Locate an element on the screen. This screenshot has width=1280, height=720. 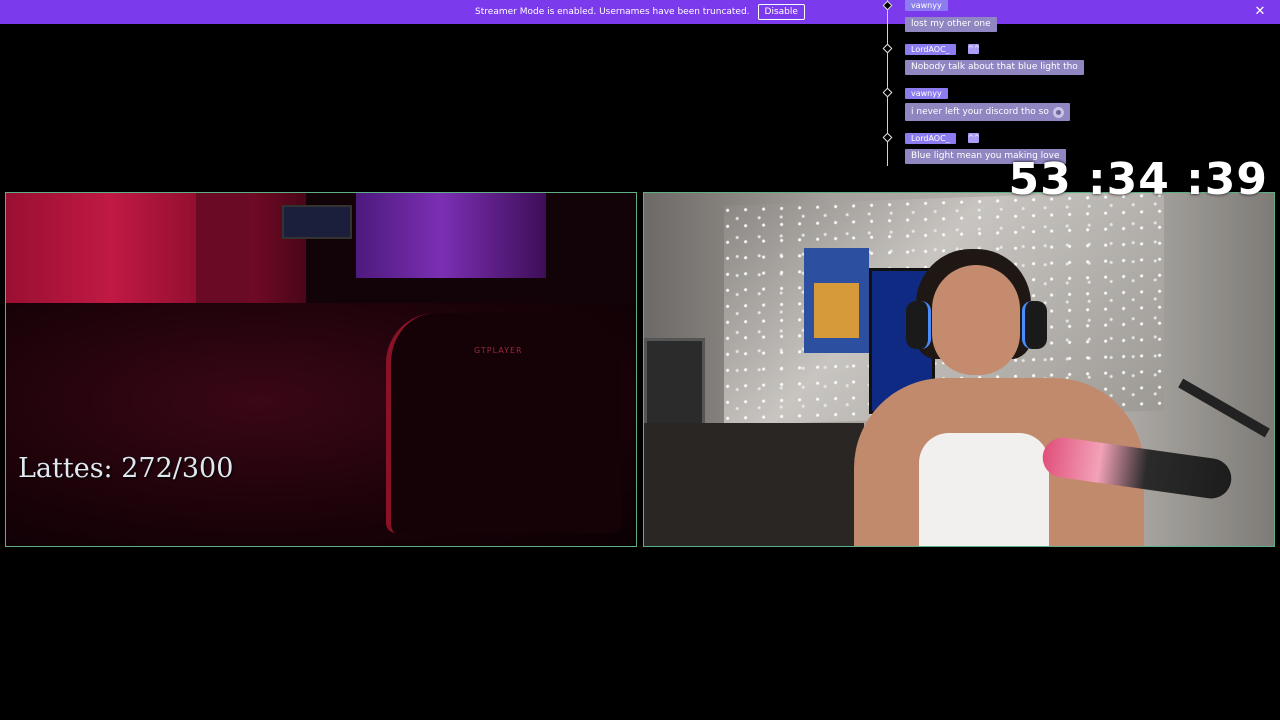
picture-frame is located at coordinates (674, 386).